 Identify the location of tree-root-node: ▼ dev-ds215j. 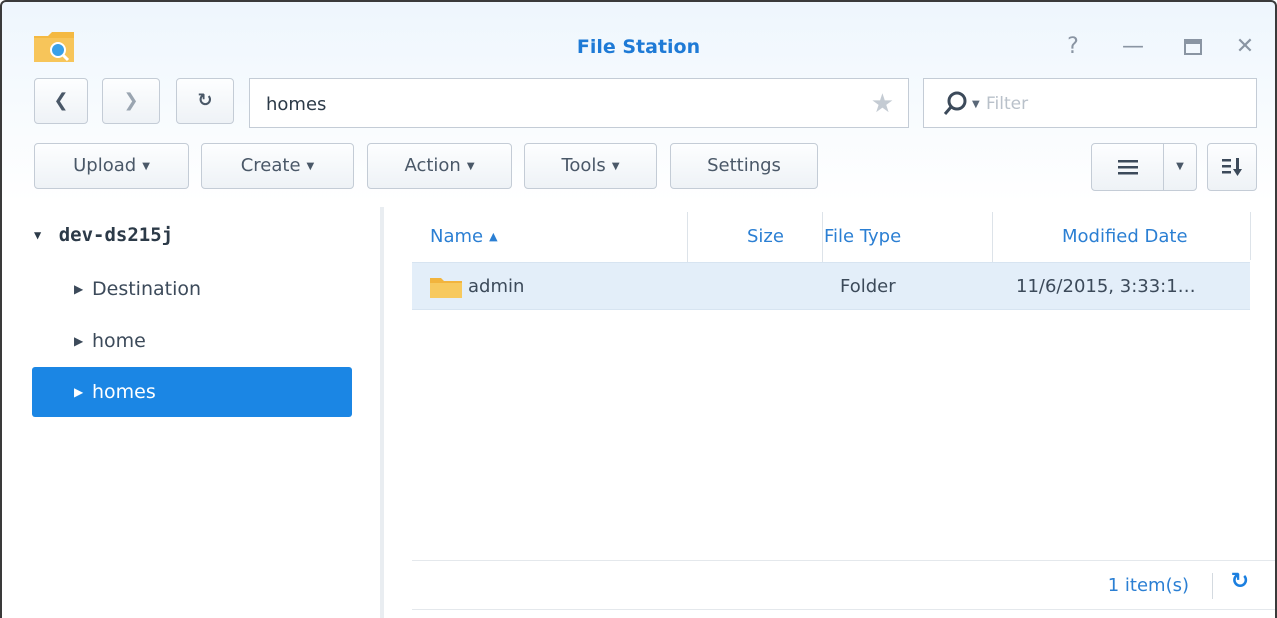
(103, 235).